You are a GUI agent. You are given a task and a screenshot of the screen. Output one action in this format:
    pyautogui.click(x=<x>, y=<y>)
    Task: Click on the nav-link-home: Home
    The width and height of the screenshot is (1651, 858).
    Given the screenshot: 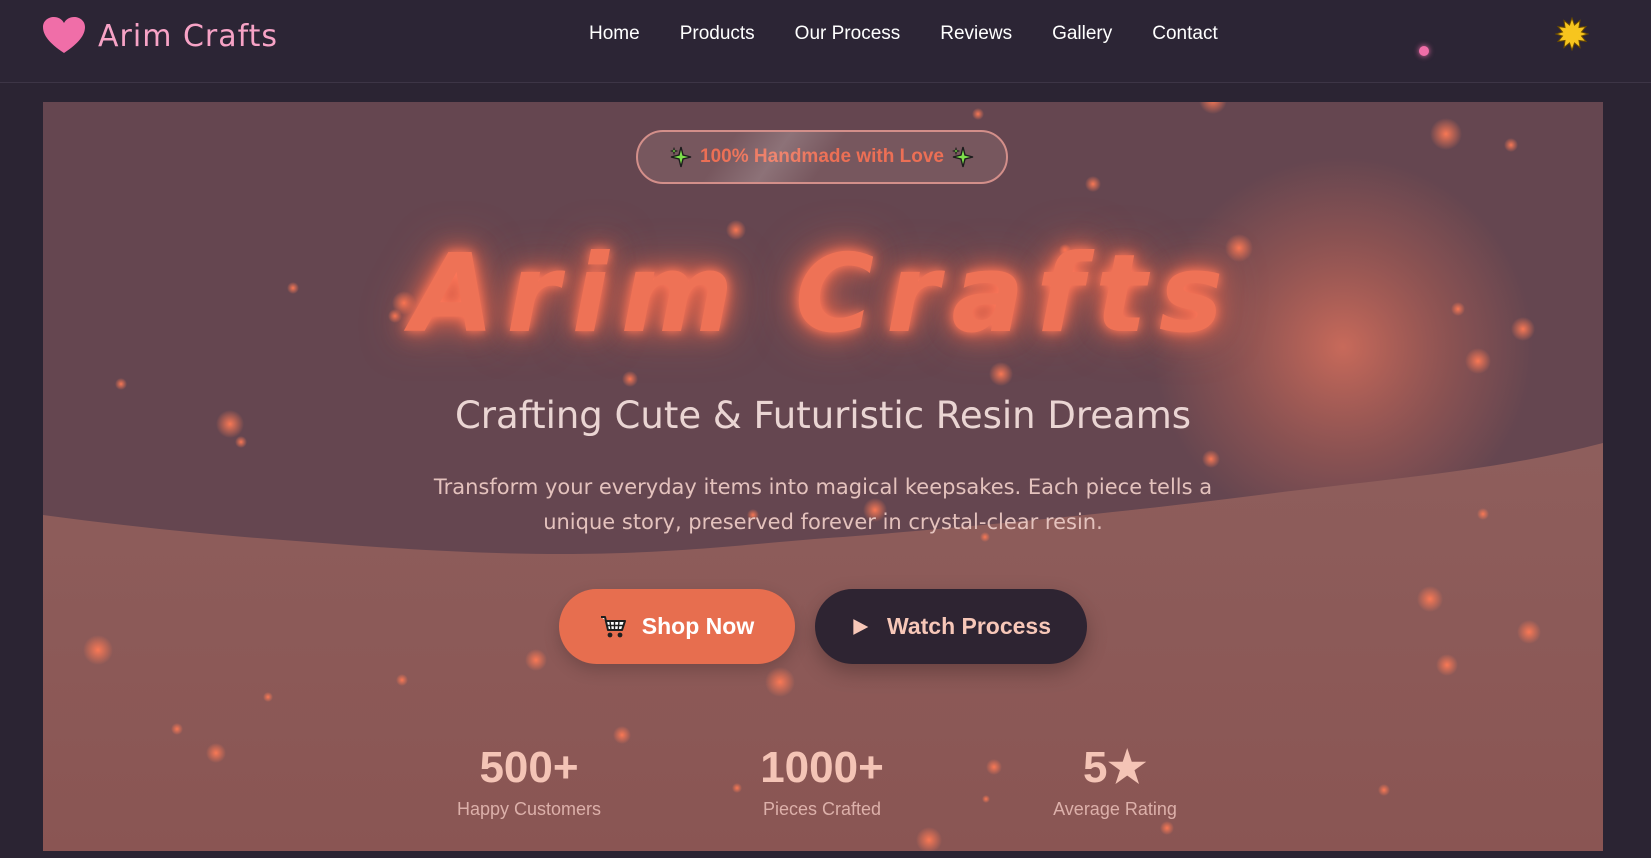 What is the action you would take?
    pyautogui.click(x=614, y=34)
    